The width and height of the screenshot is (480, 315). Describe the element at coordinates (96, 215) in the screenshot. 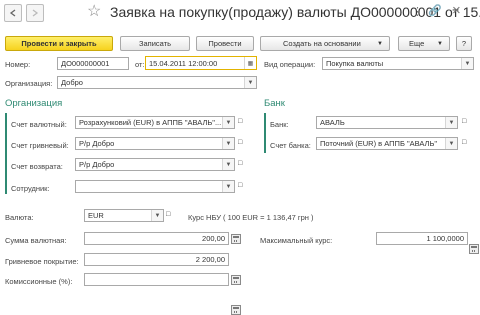

I see `currency-value: EUR` at that location.